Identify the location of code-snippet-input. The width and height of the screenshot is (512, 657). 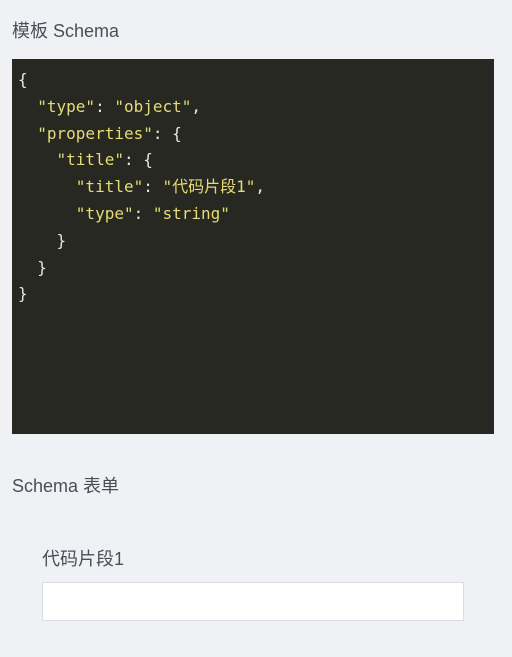
(253, 601).